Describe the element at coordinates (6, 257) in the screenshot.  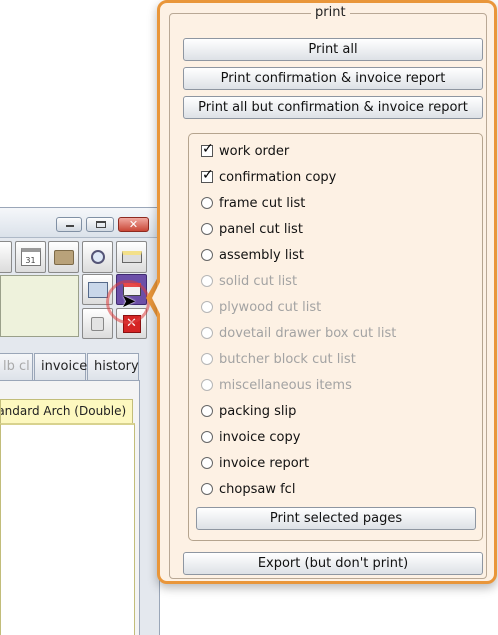
I see `toolbar-button-partial` at that location.